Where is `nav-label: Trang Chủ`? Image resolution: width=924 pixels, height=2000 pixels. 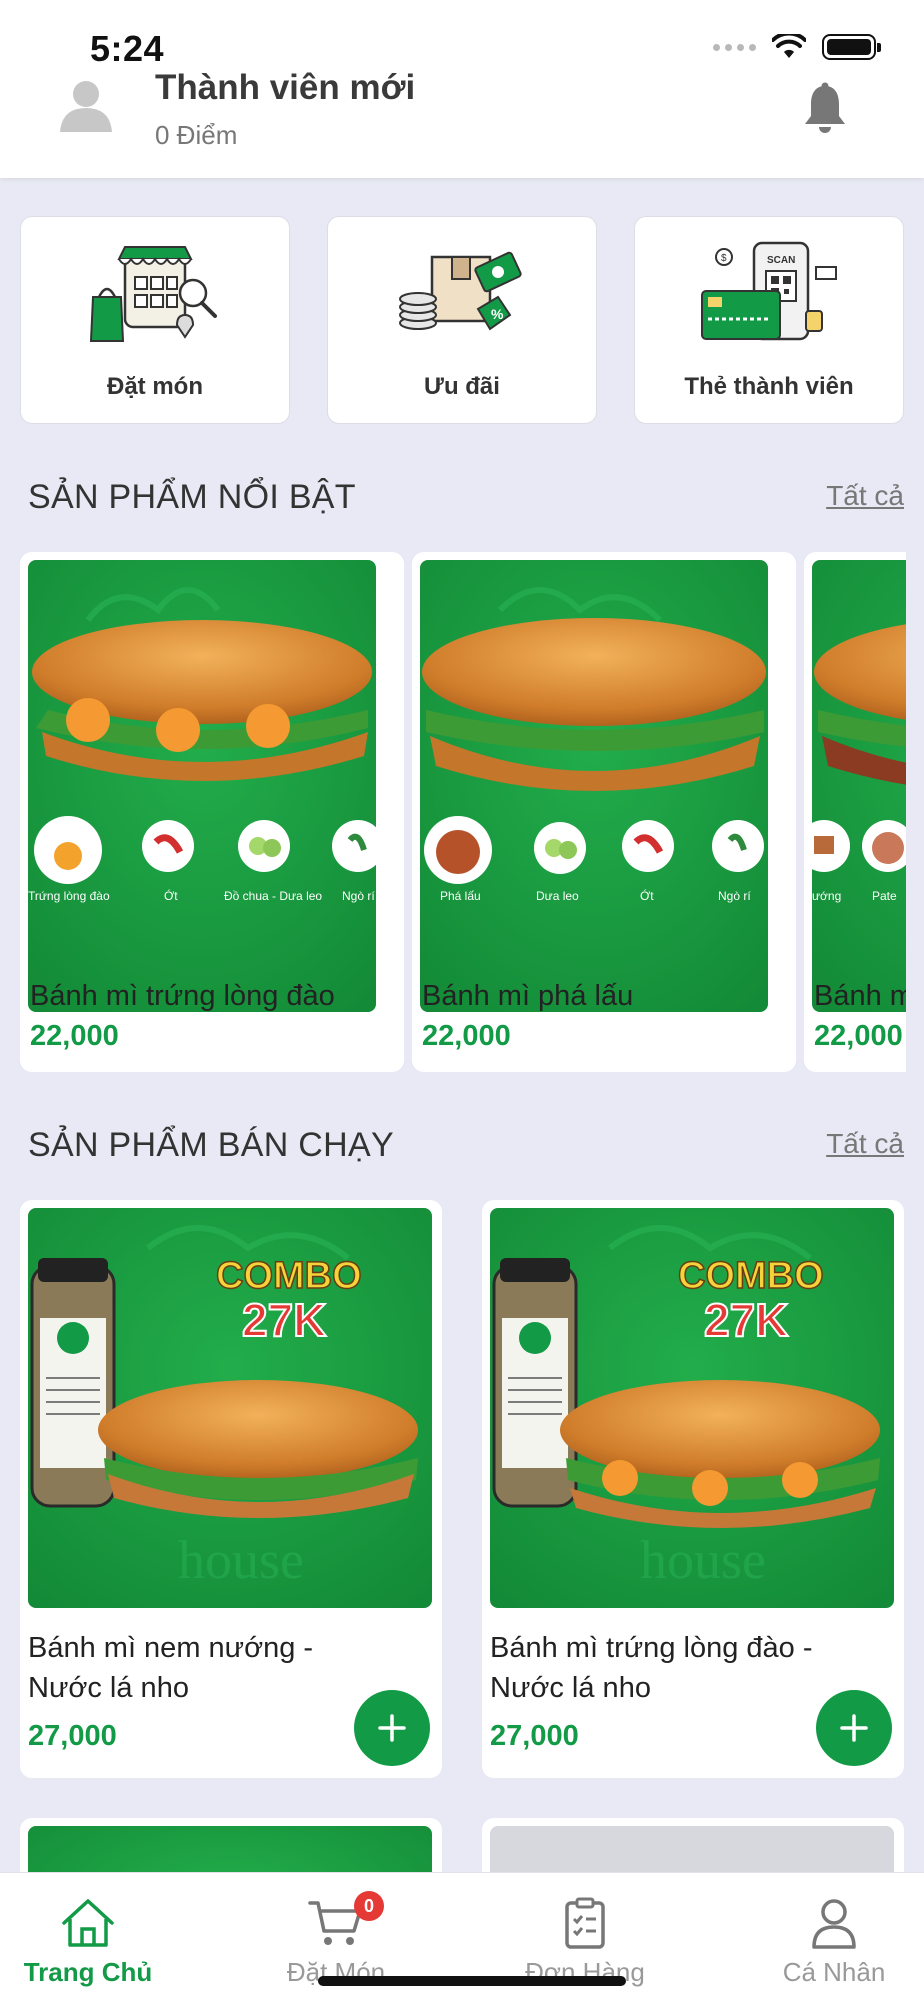 nav-label: Trang Chủ is located at coordinates (88, 1972).